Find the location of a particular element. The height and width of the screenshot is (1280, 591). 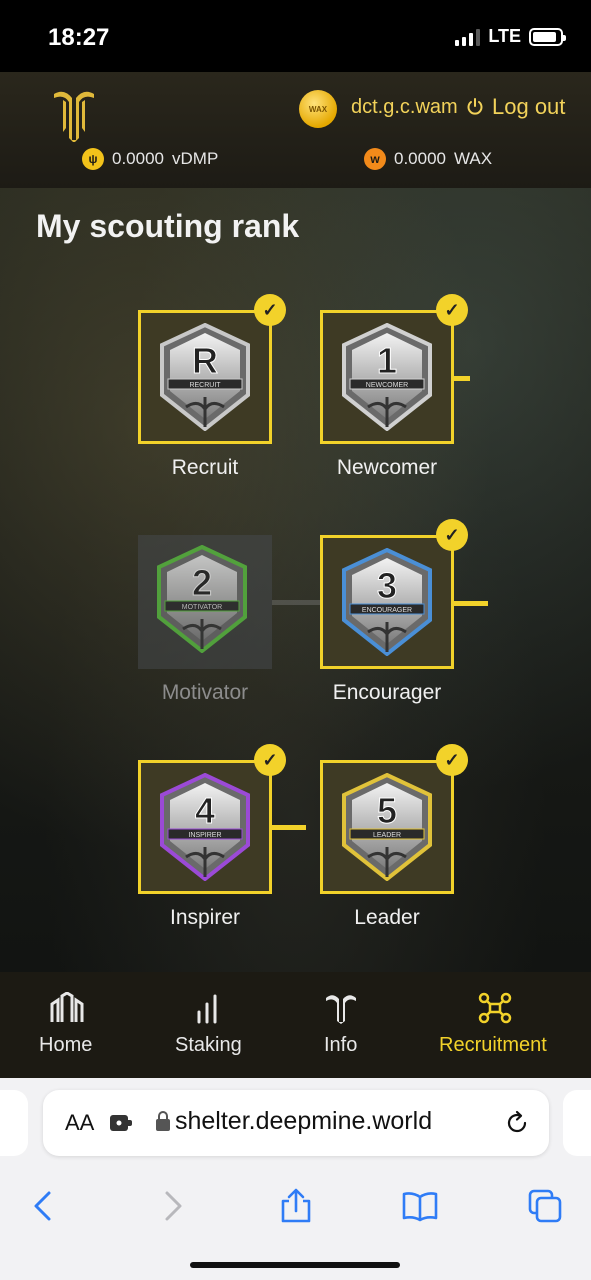

signal-icon is located at coordinates (468, 37).